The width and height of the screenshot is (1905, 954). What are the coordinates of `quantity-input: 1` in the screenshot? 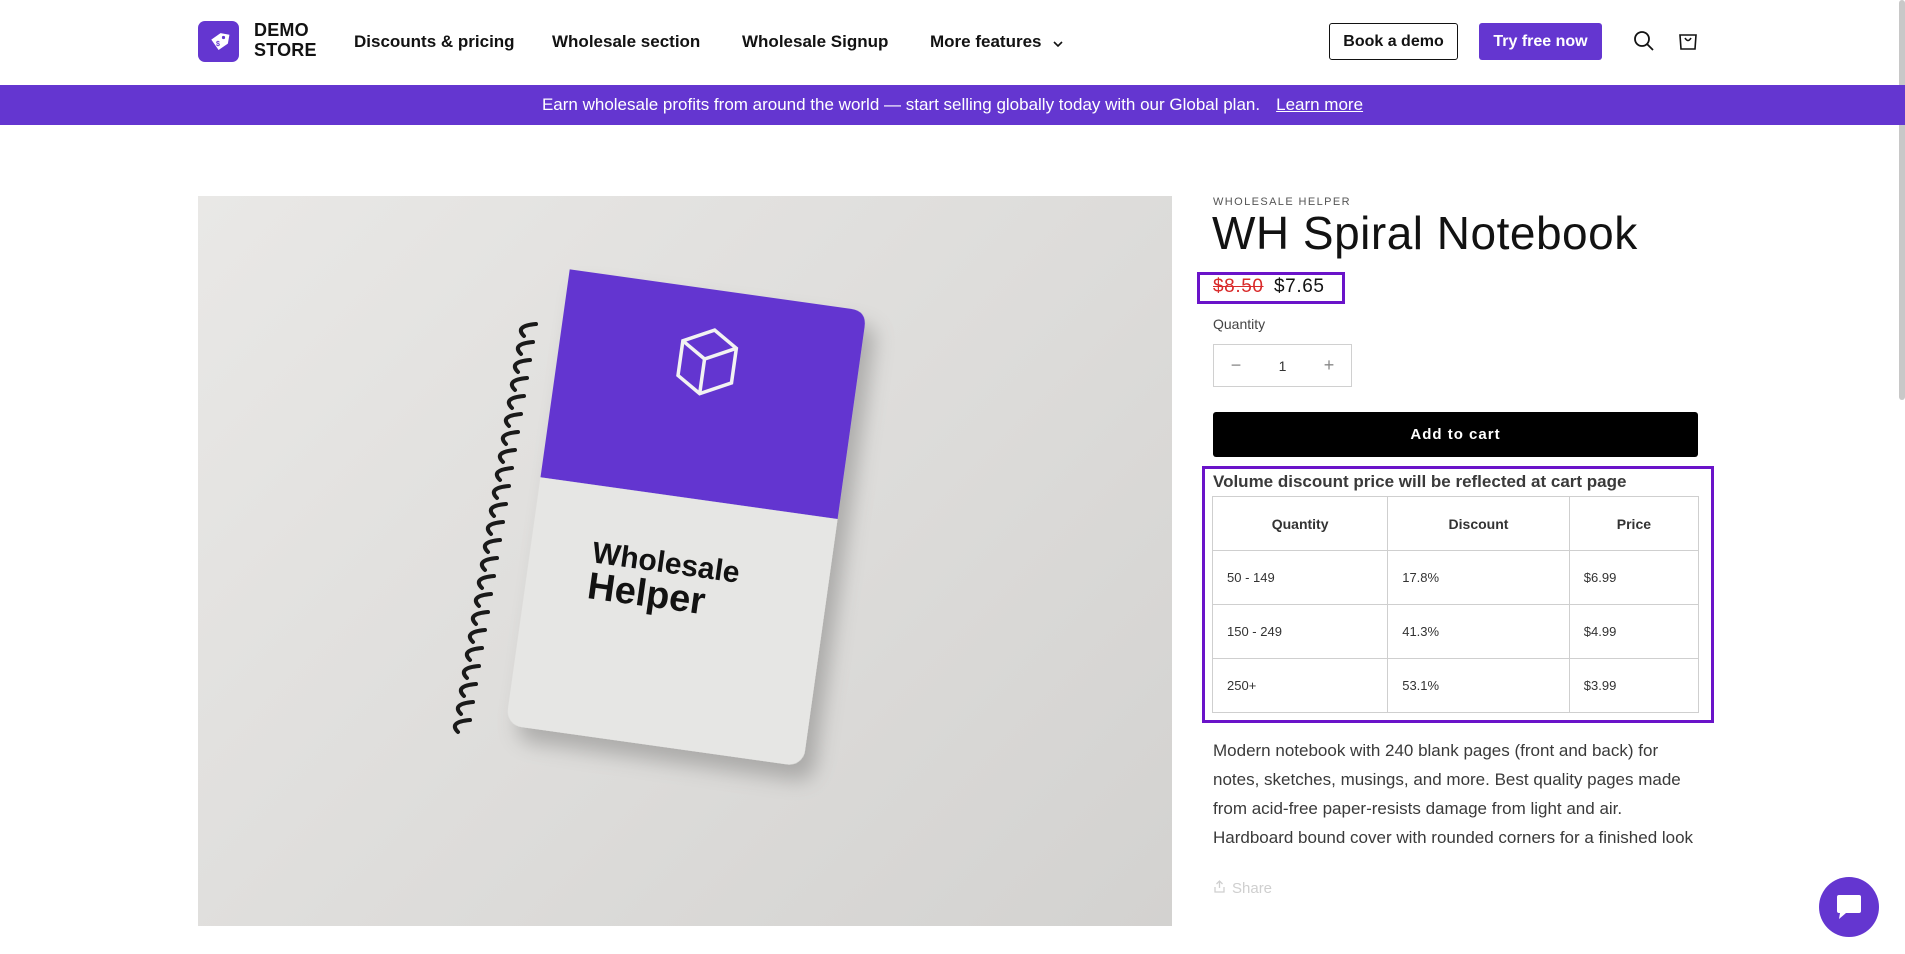 It's located at (1282, 365).